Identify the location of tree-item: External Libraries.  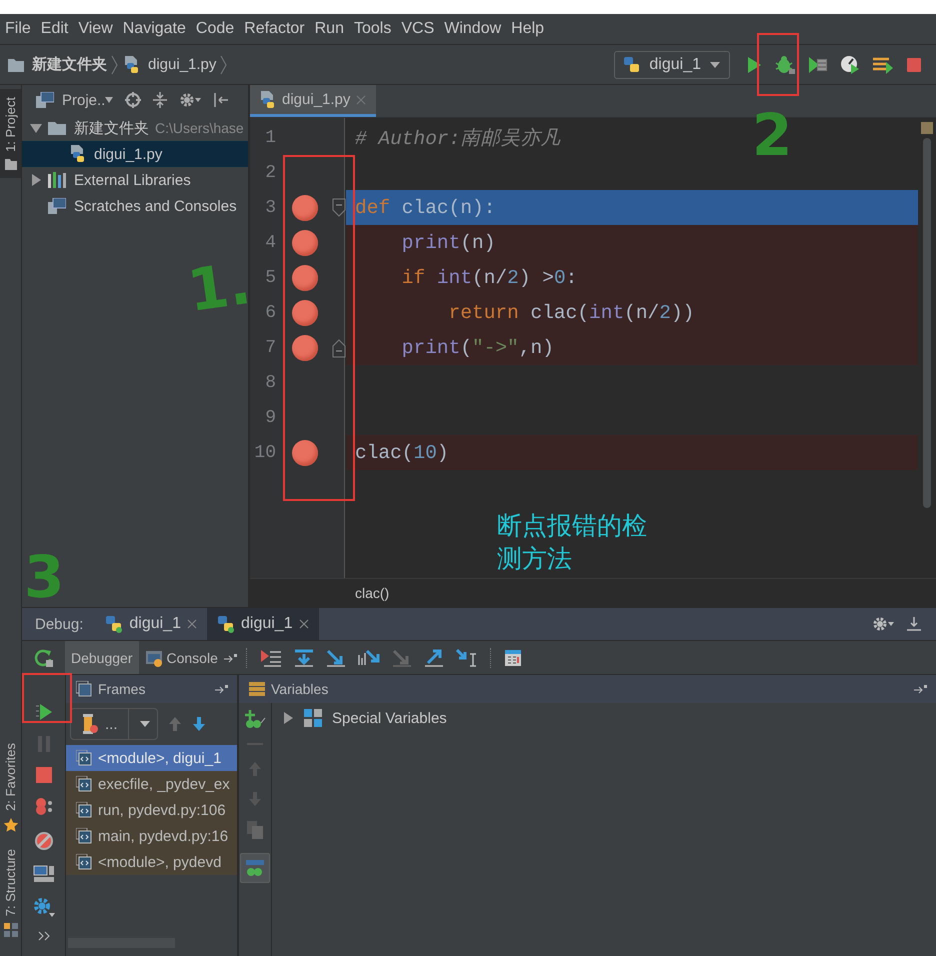
(135, 180).